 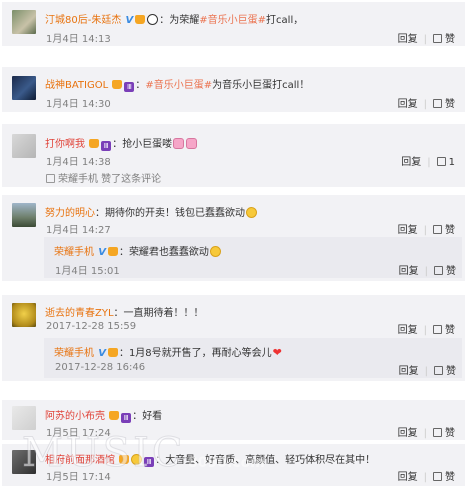 I want to click on reply-time: 1月4日 15:01, so click(x=87, y=271).